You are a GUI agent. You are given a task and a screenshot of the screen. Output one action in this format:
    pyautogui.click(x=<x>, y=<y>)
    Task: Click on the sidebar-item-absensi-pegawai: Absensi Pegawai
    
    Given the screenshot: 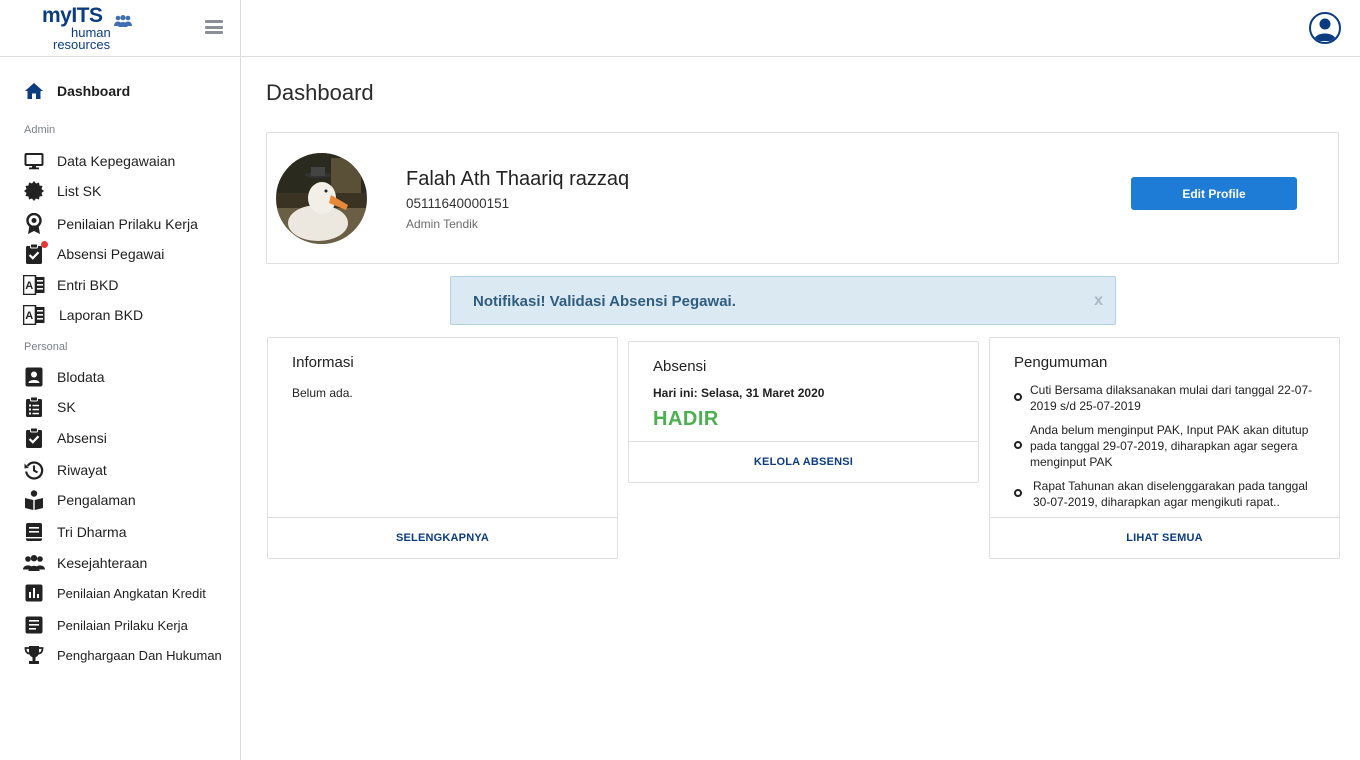 What is the action you would take?
    pyautogui.click(x=94, y=253)
    